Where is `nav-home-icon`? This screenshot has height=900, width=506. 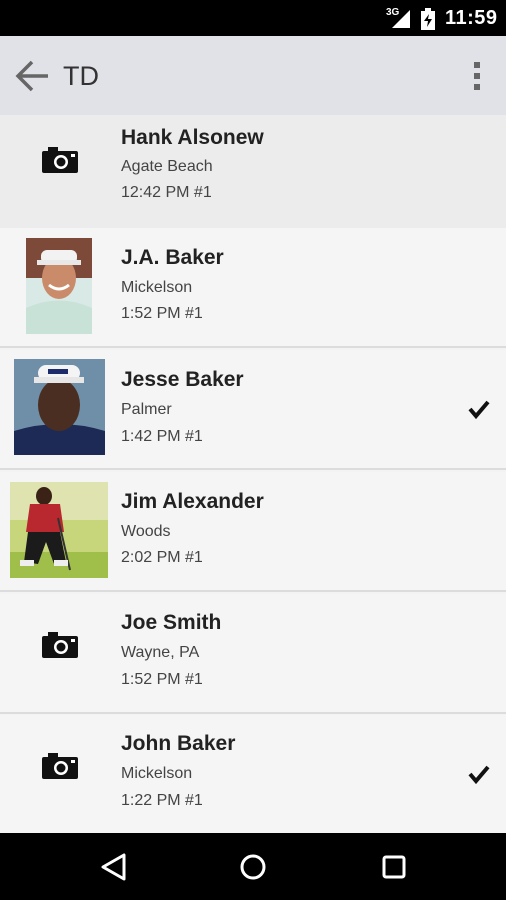
nav-home-icon is located at coordinates (253, 867).